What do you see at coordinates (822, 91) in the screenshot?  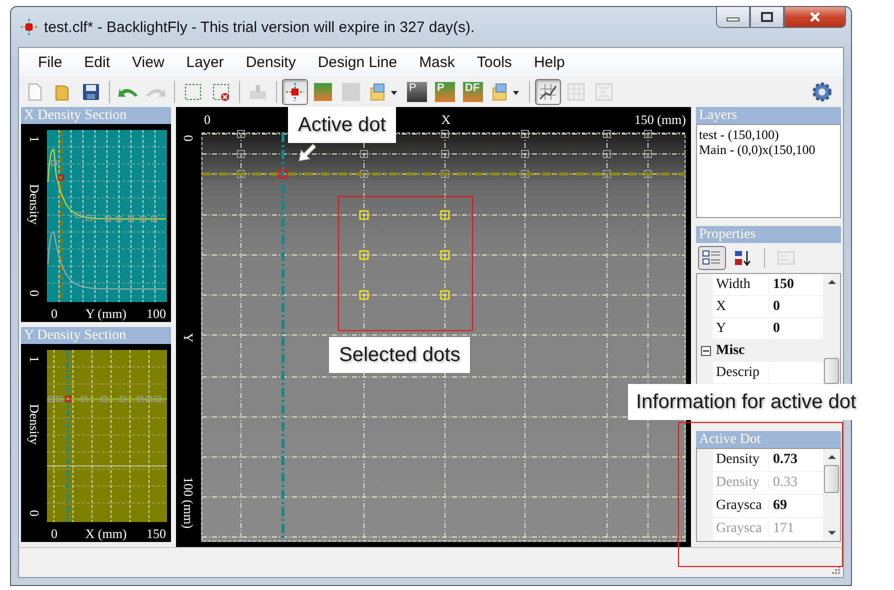 I see `settings-icon` at bounding box center [822, 91].